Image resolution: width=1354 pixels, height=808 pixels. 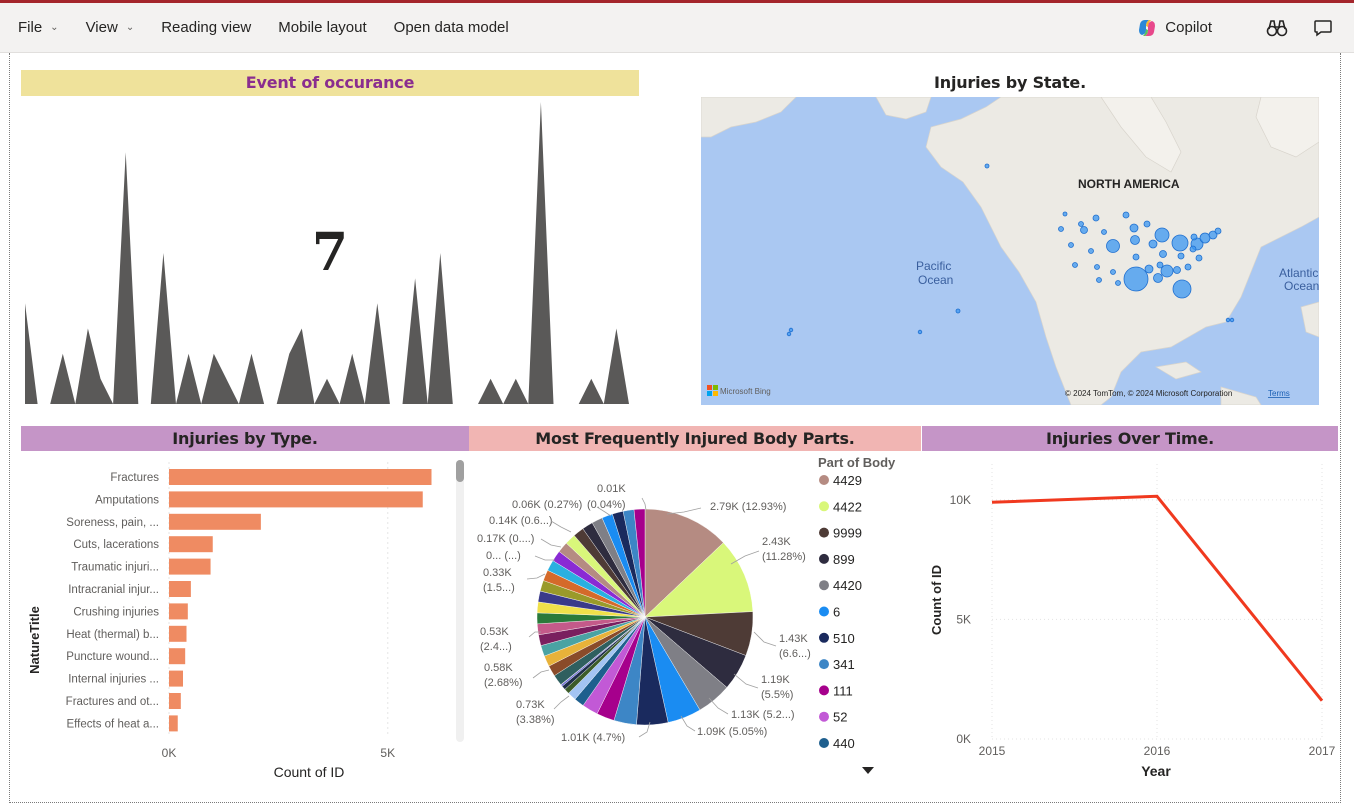 I want to click on bar-chart-title: Injuries by Type., so click(x=245, y=438).